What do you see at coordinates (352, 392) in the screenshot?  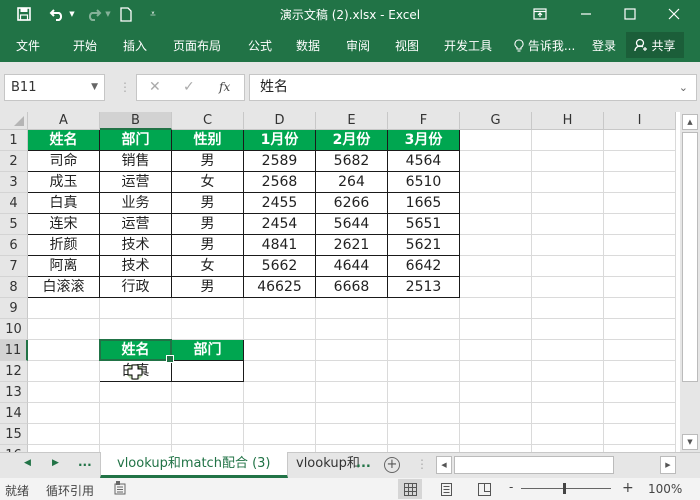 I see `cell-e13` at bounding box center [352, 392].